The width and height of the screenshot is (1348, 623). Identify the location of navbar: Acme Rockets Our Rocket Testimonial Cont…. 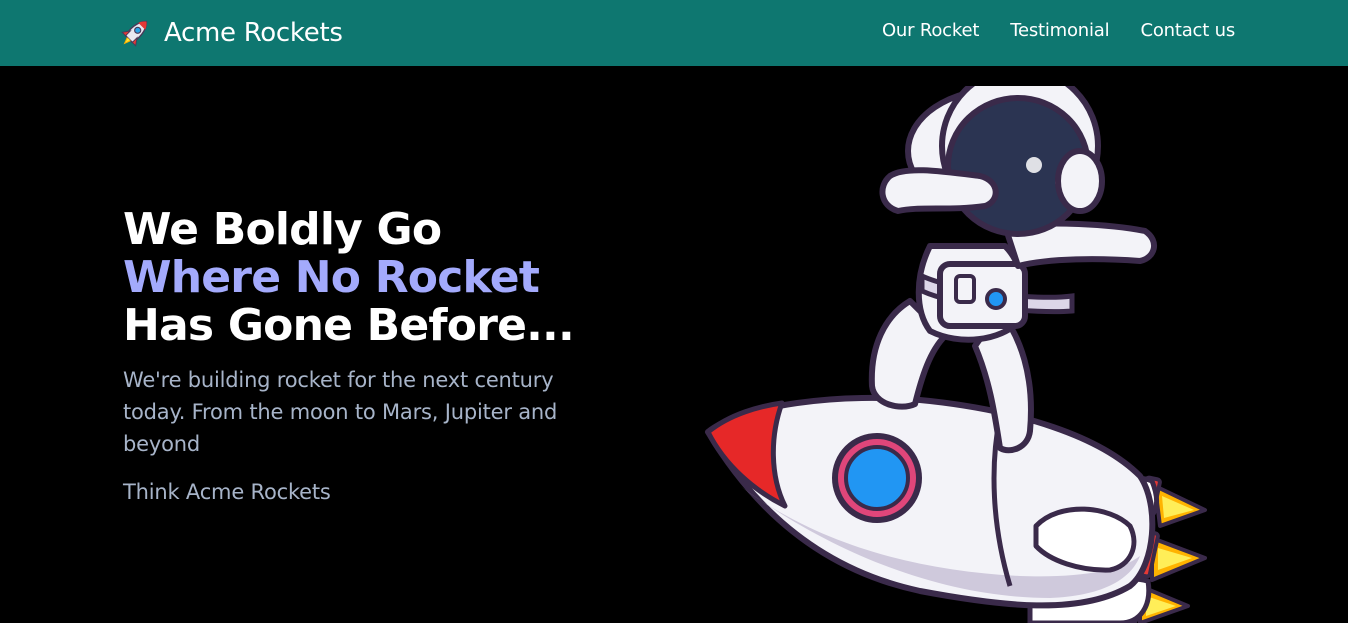
(674, 33).